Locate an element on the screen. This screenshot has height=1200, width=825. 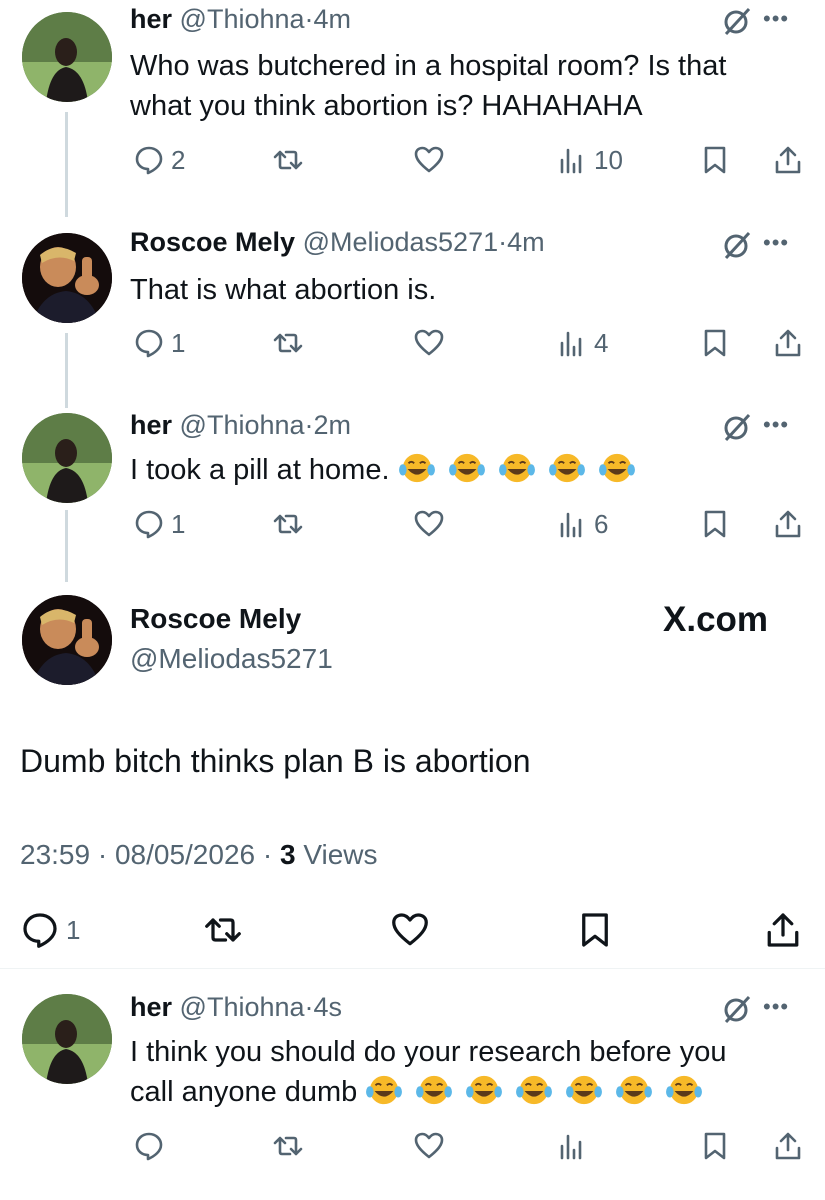
tweet-text-line: what you think abortion is? HAHAHAHA is located at coordinates (386, 106).